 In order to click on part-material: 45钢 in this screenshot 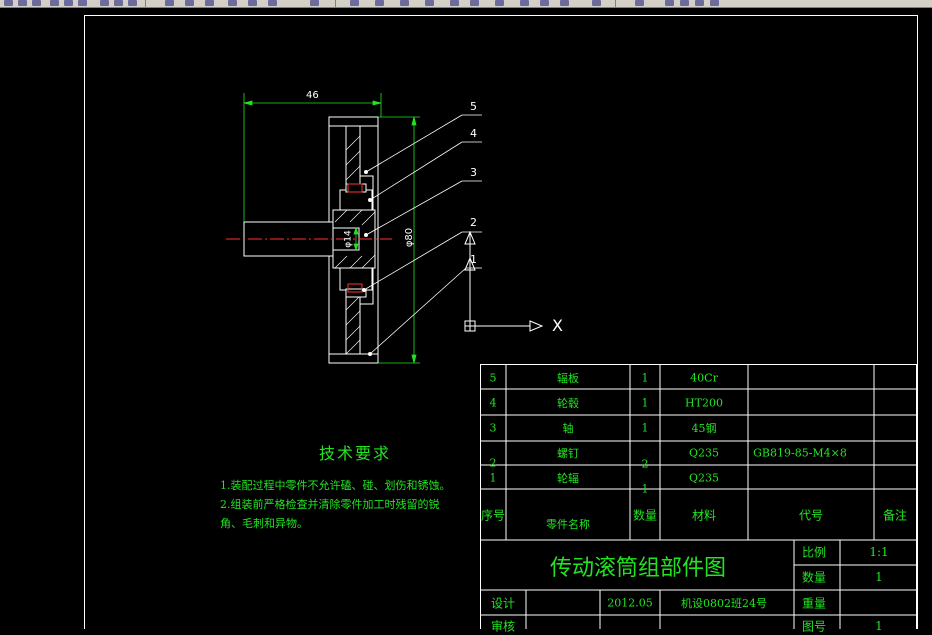, I will do `click(704, 428)`.